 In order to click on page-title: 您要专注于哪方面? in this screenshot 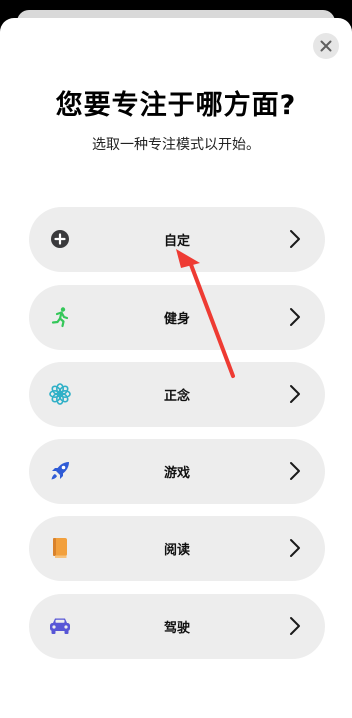, I will do `click(176, 105)`.